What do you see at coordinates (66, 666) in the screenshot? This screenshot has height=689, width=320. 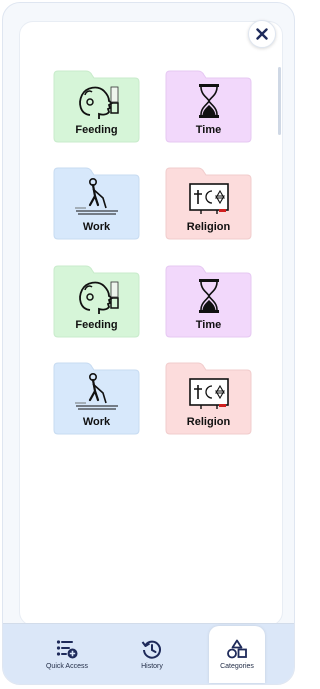 I see `nav-label: Quick Access` at bounding box center [66, 666].